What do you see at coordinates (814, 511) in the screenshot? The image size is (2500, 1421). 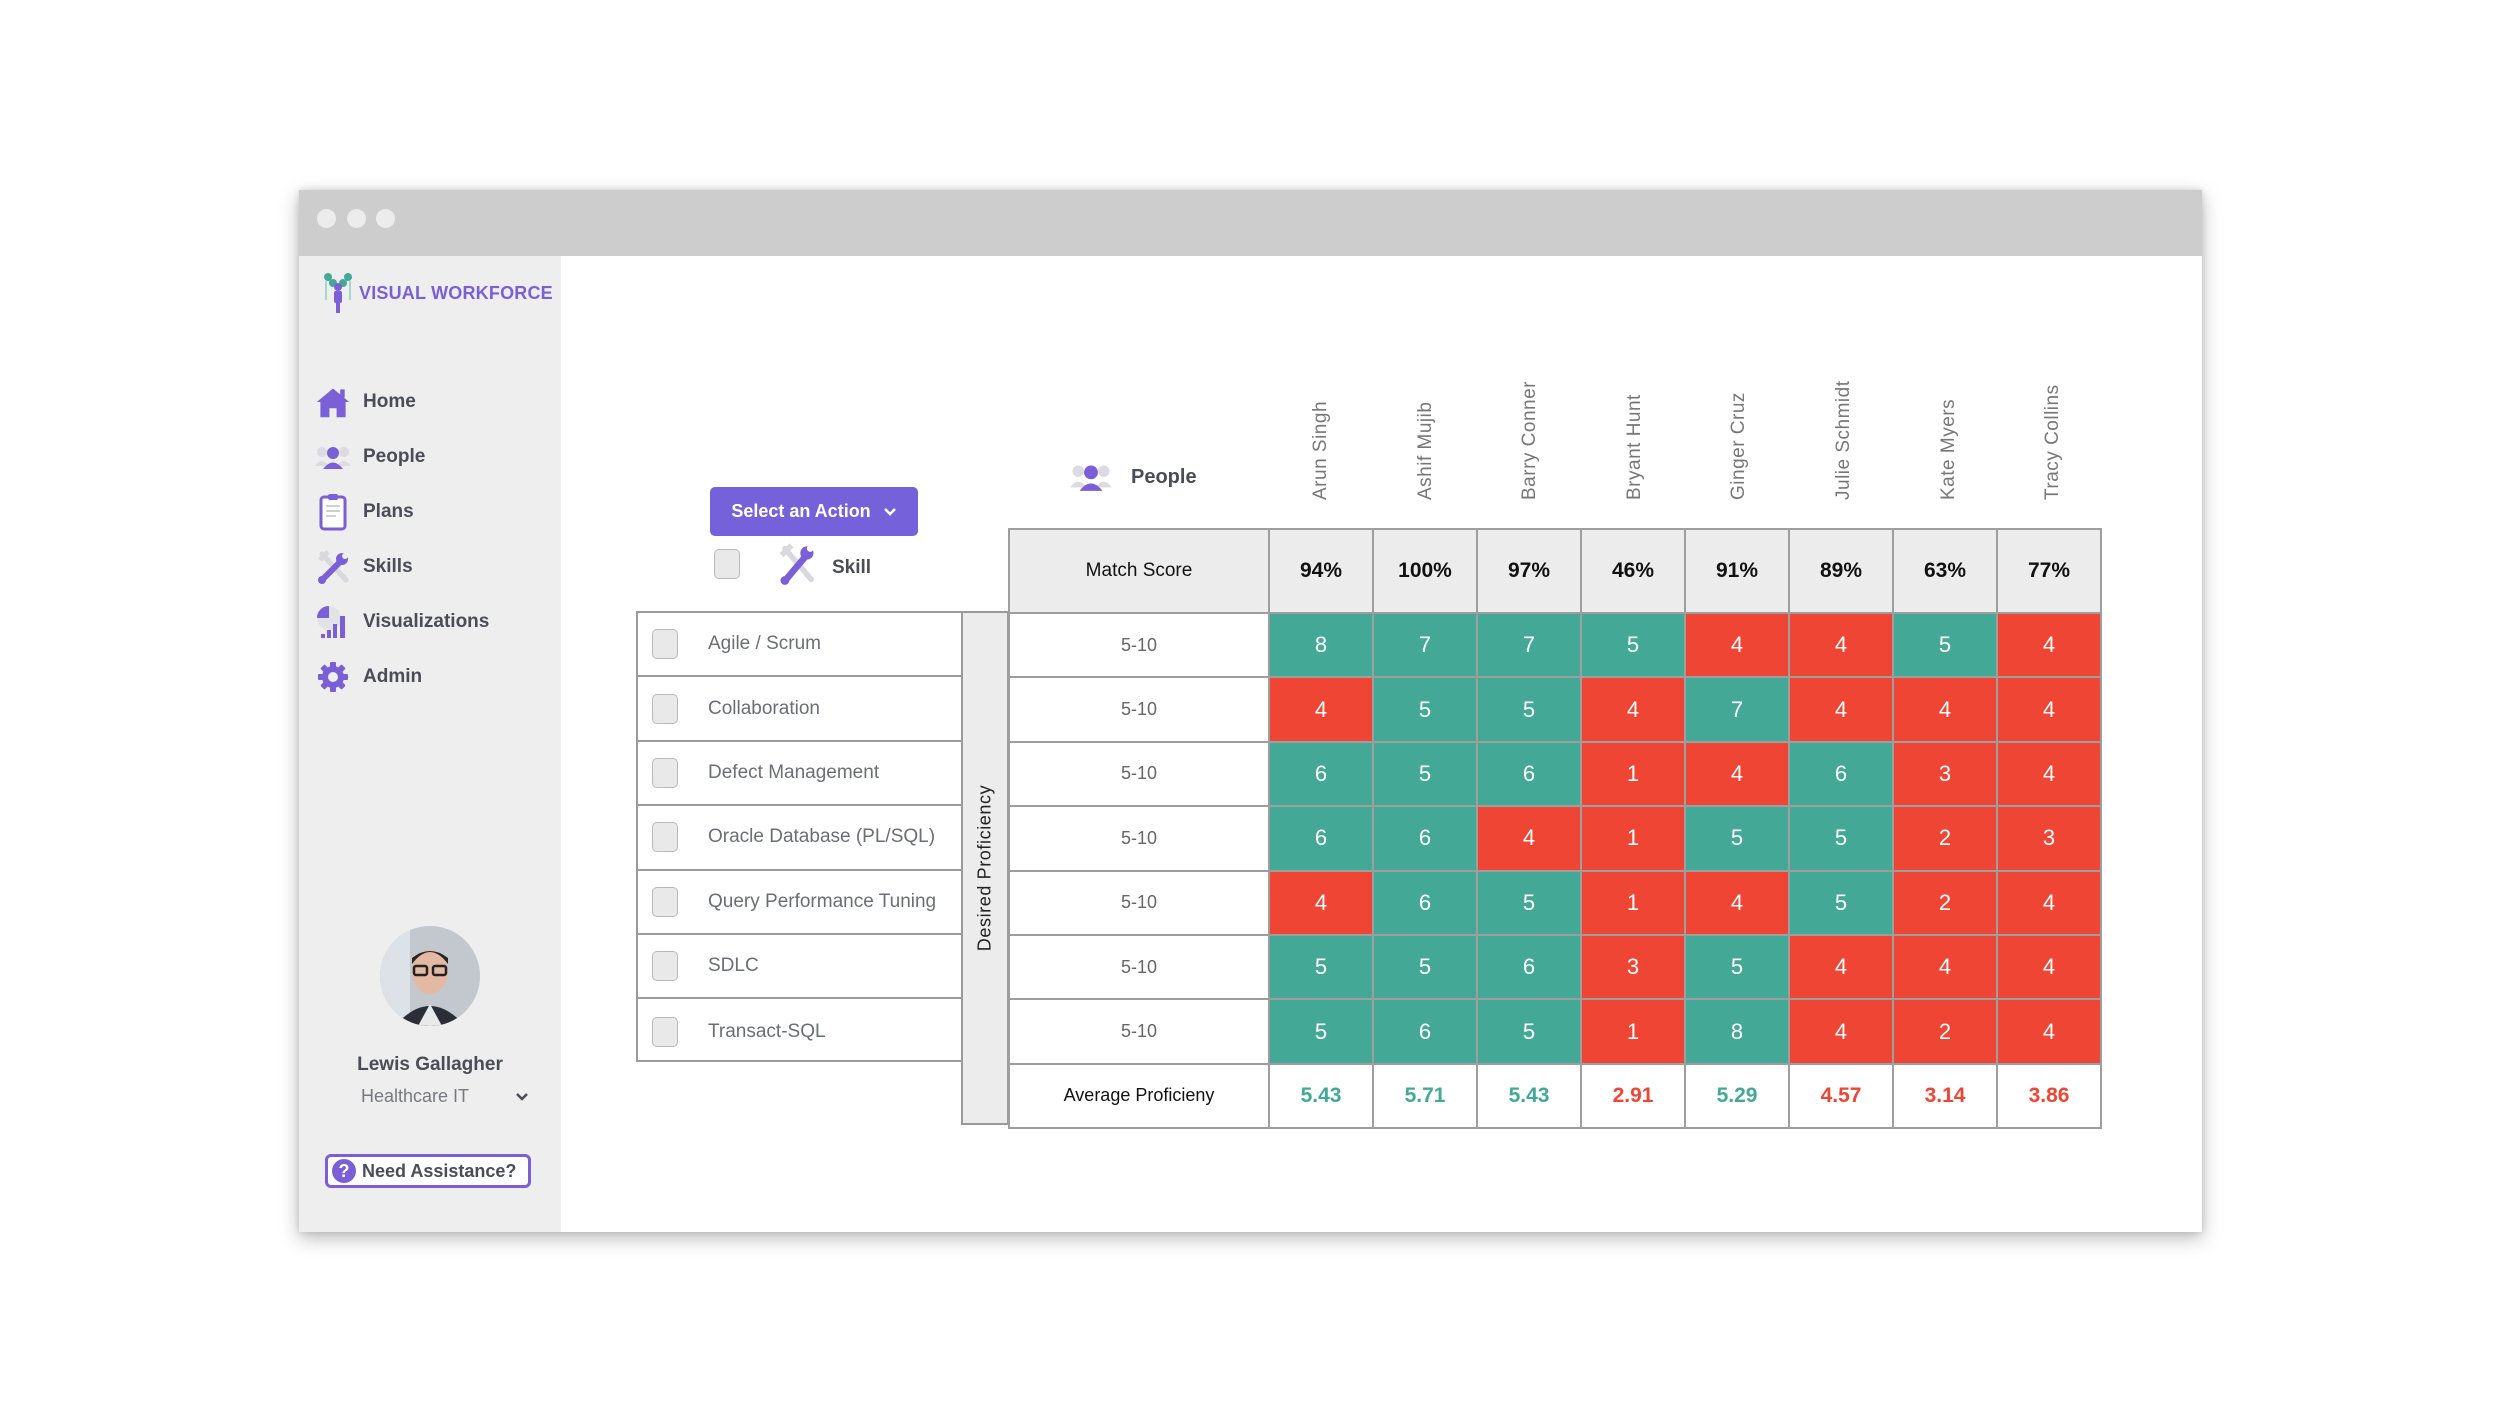 I see `select-action-dropdown: Select an Action` at bounding box center [814, 511].